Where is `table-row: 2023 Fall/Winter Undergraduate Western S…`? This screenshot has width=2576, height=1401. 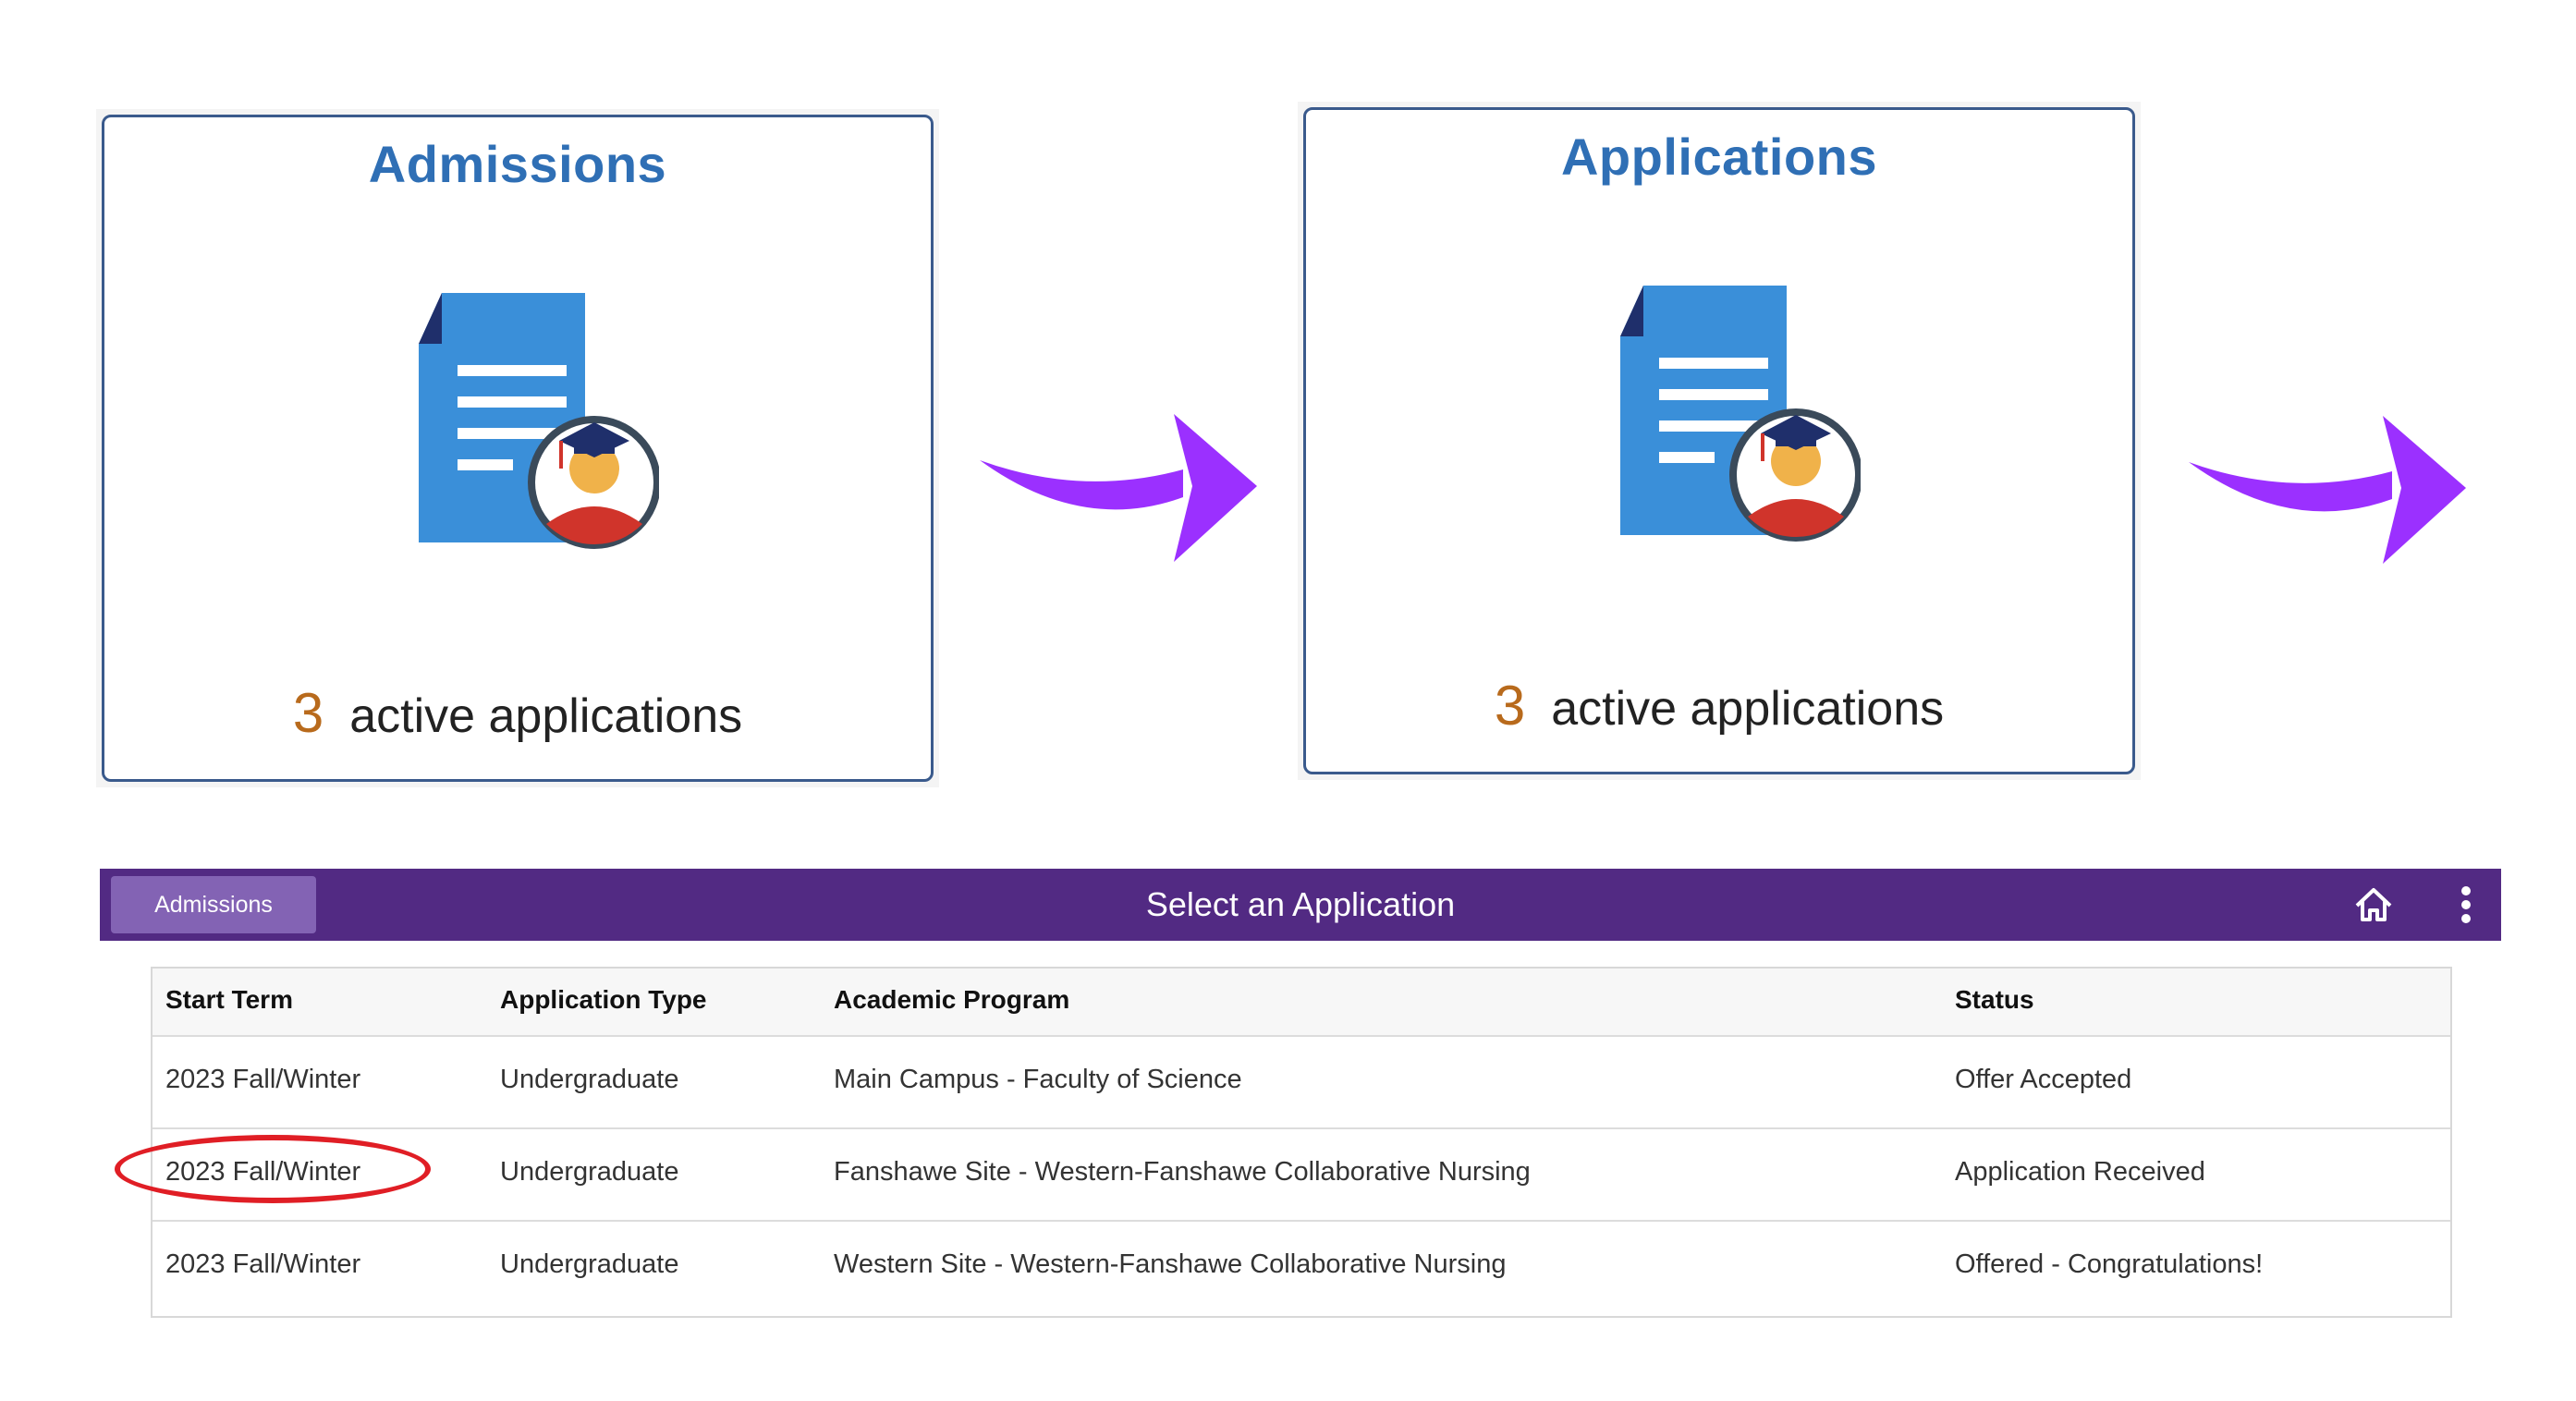
table-row: 2023 Fall/Winter Undergraduate Western S… is located at coordinates (1301, 1266).